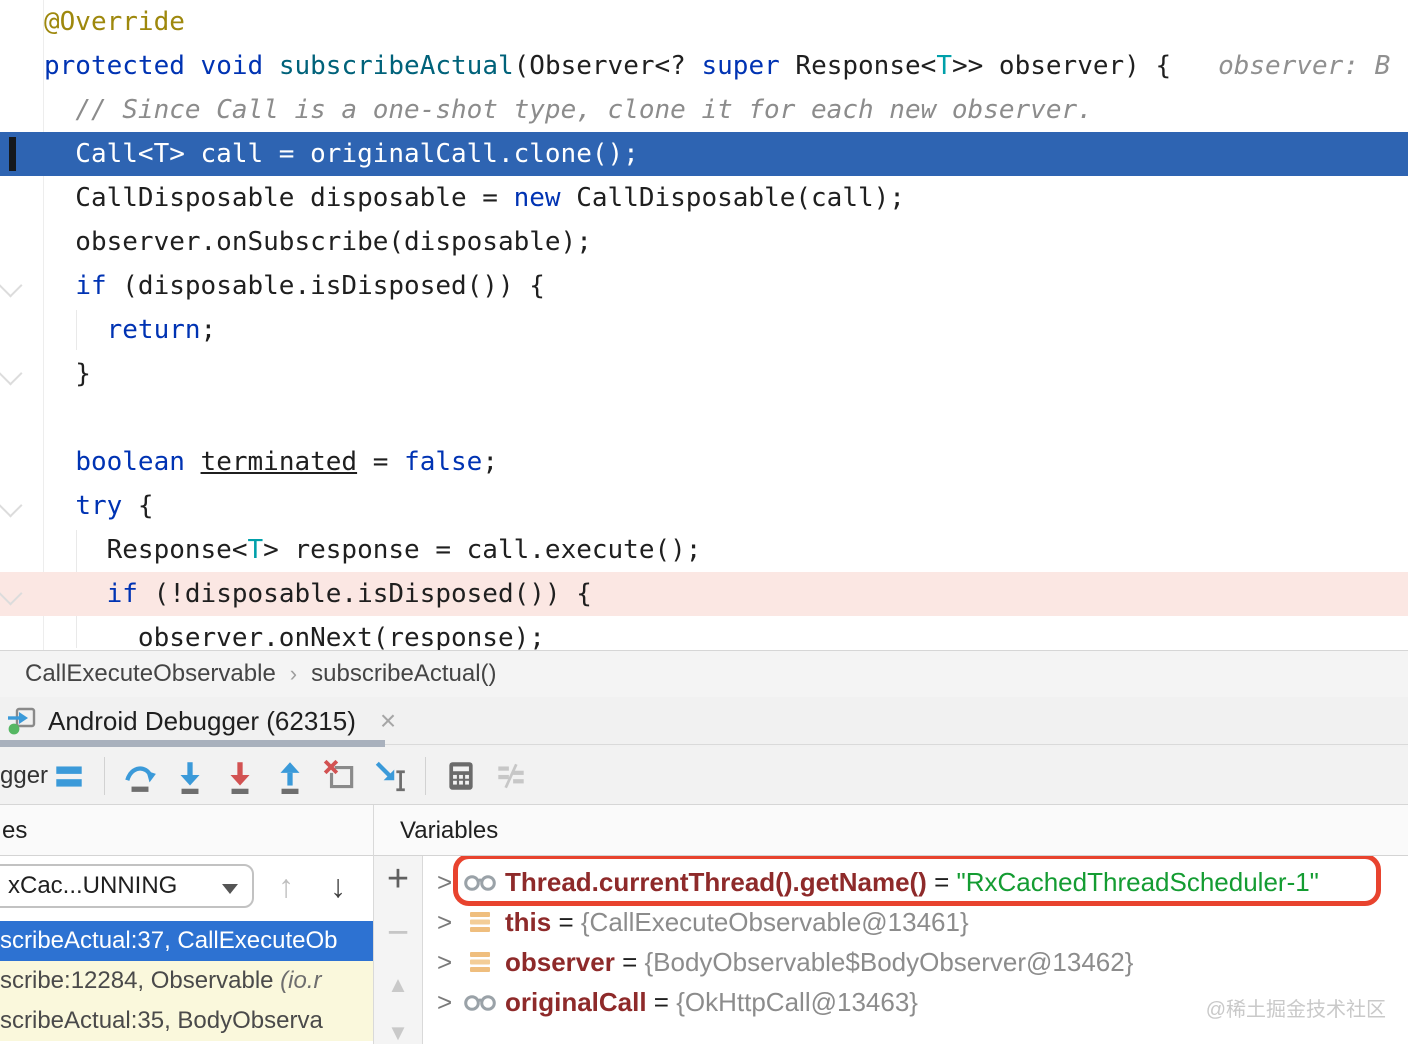 This screenshot has width=1408, height=1044. What do you see at coordinates (704, 22) in the screenshot?
I see `code-line: @Override` at bounding box center [704, 22].